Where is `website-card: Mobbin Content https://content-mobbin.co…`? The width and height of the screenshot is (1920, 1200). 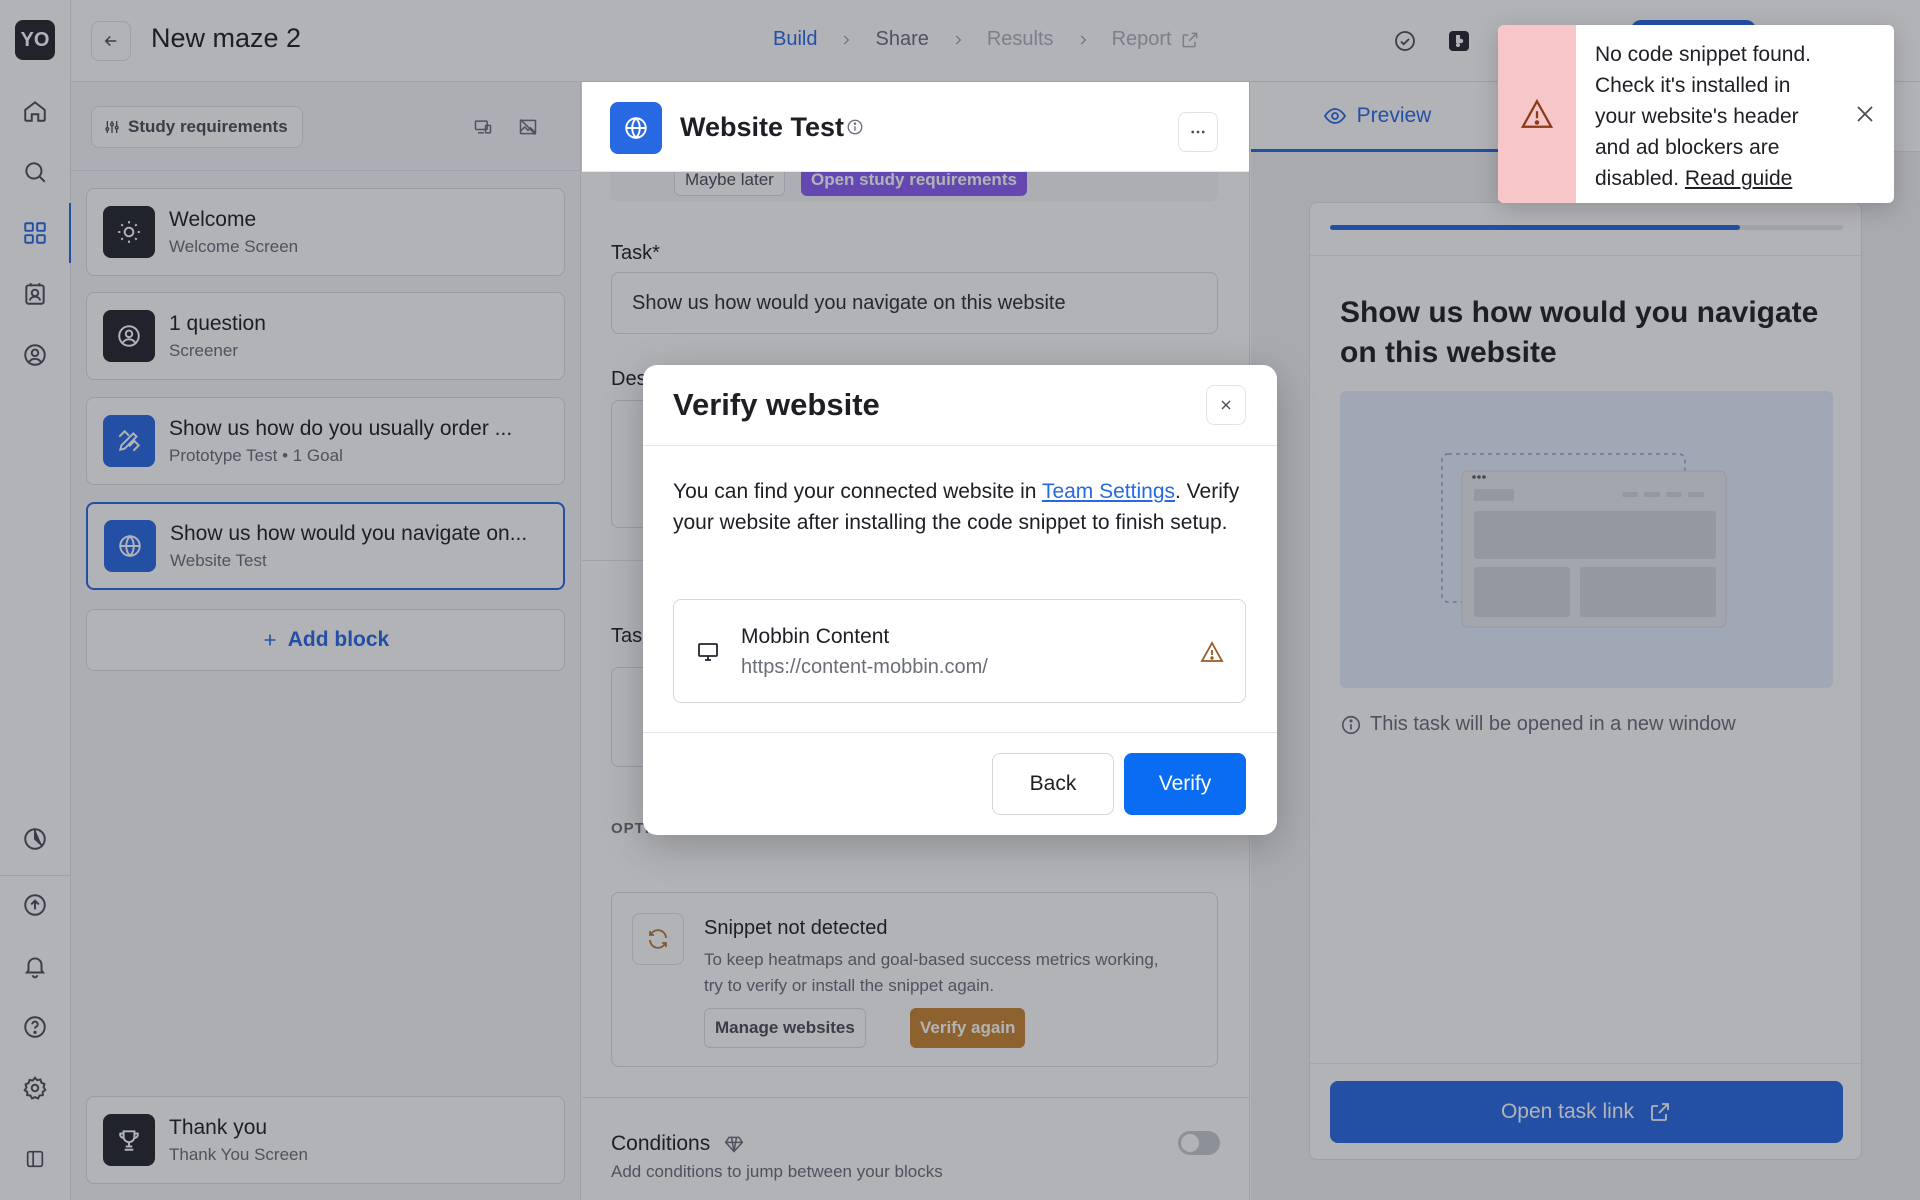
website-card: Mobbin Content https://content-mobbin.co… is located at coordinates (959, 651).